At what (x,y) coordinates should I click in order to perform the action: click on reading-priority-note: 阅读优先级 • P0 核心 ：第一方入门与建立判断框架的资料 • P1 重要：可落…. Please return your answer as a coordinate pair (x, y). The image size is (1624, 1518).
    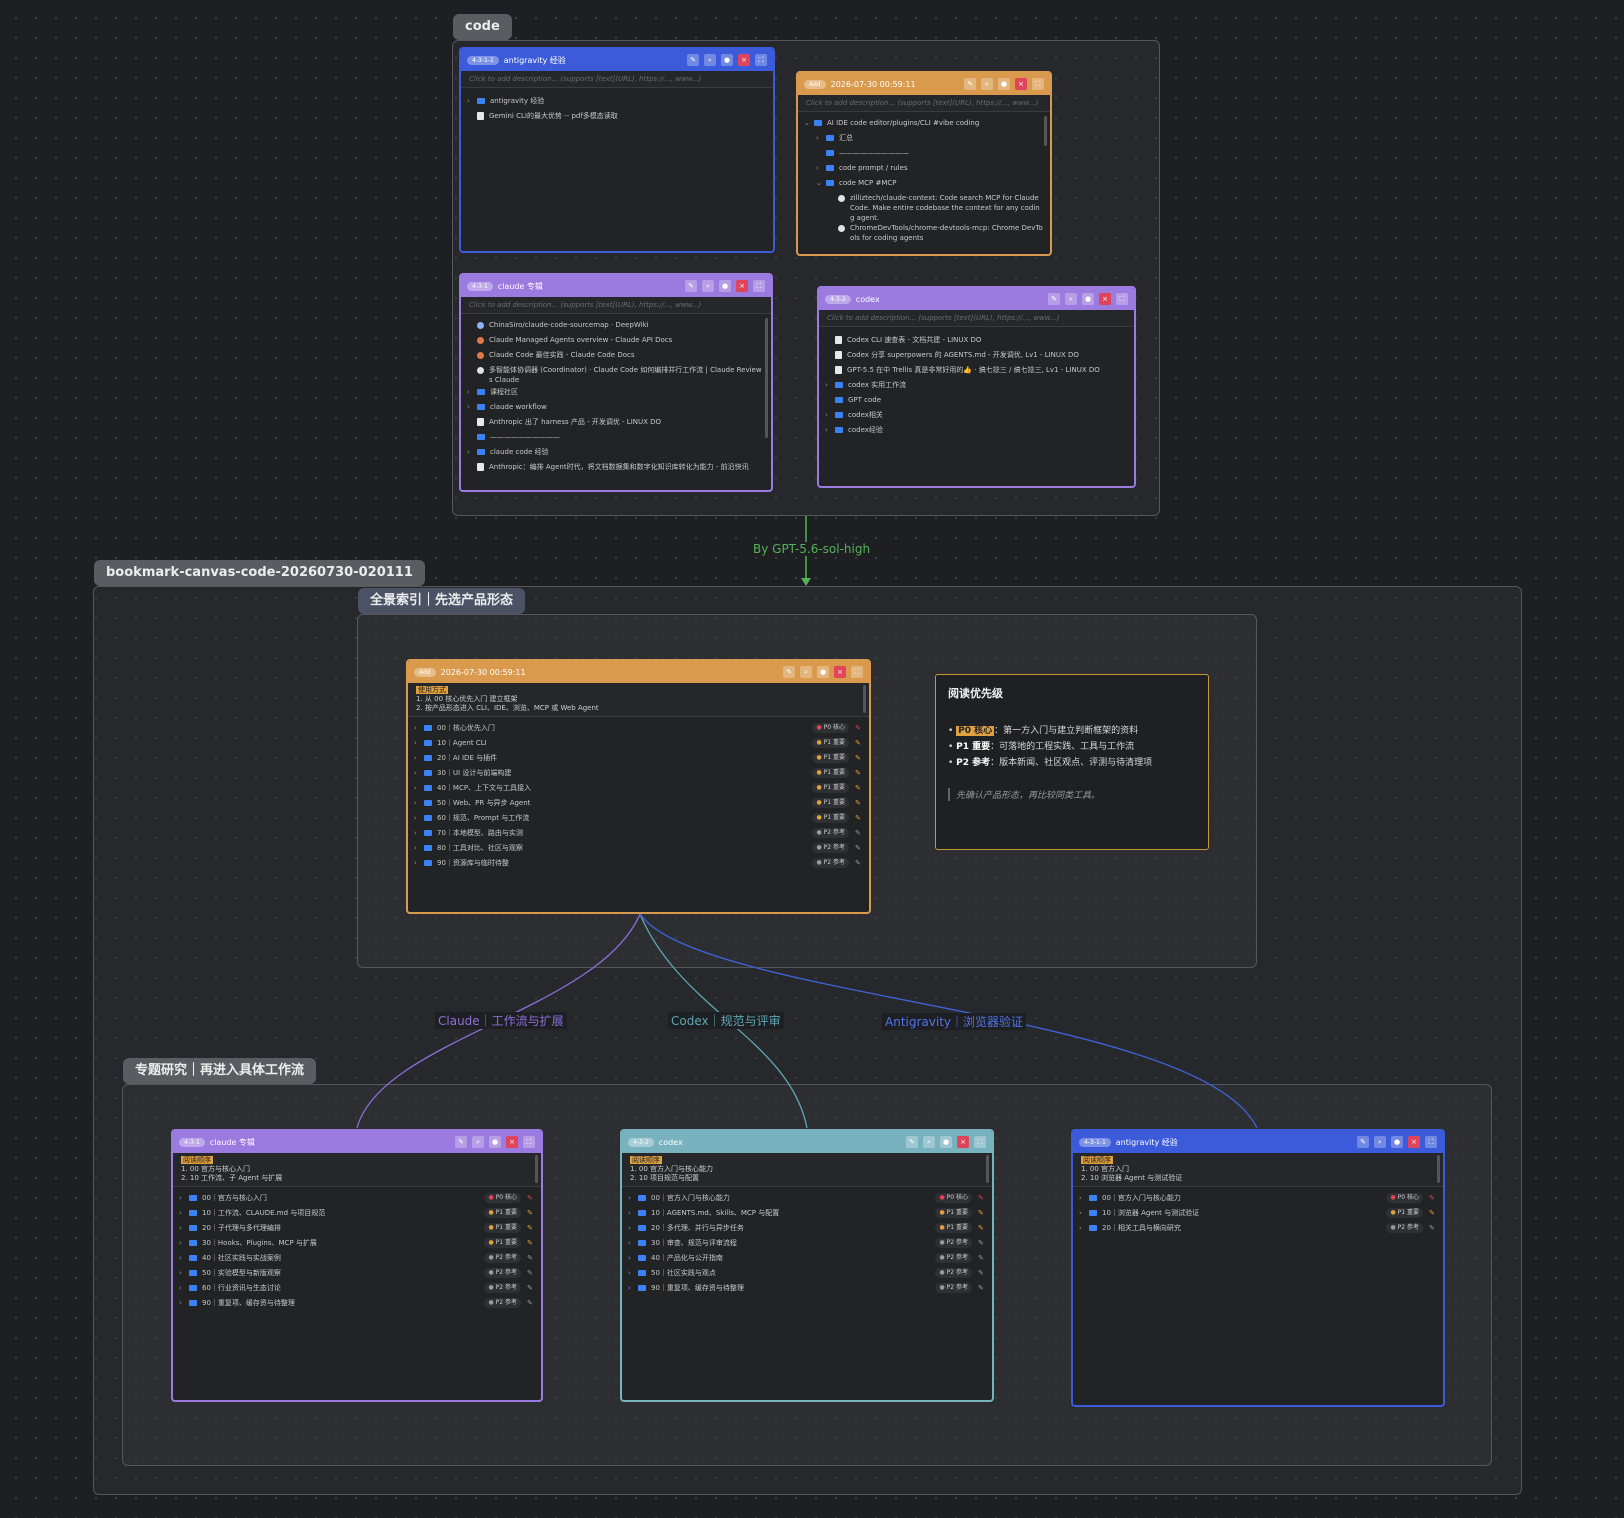
    Looking at the image, I should click on (1072, 762).